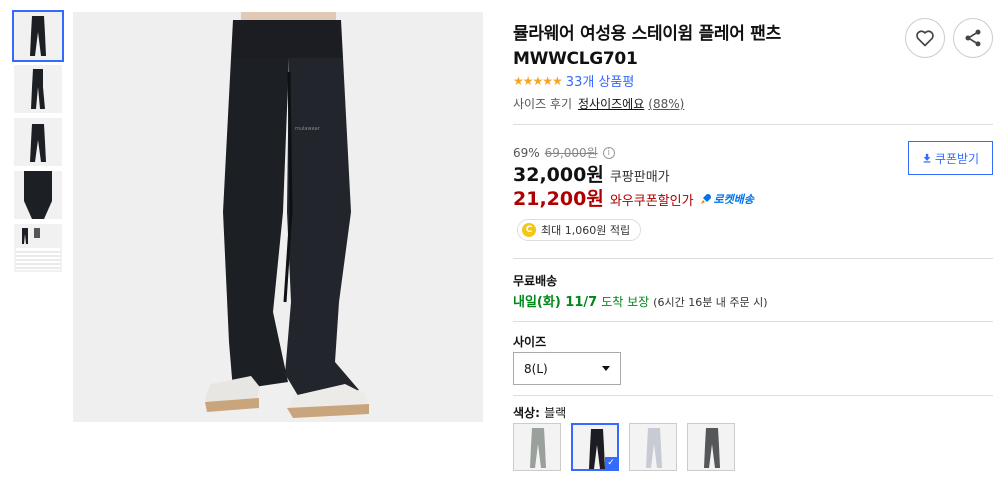 The height and width of the screenshot is (480, 1002). What do you see at coordinates (529, 230) in the screenshot?
I see `coin-icon: C` at bounding box center [529, 230].